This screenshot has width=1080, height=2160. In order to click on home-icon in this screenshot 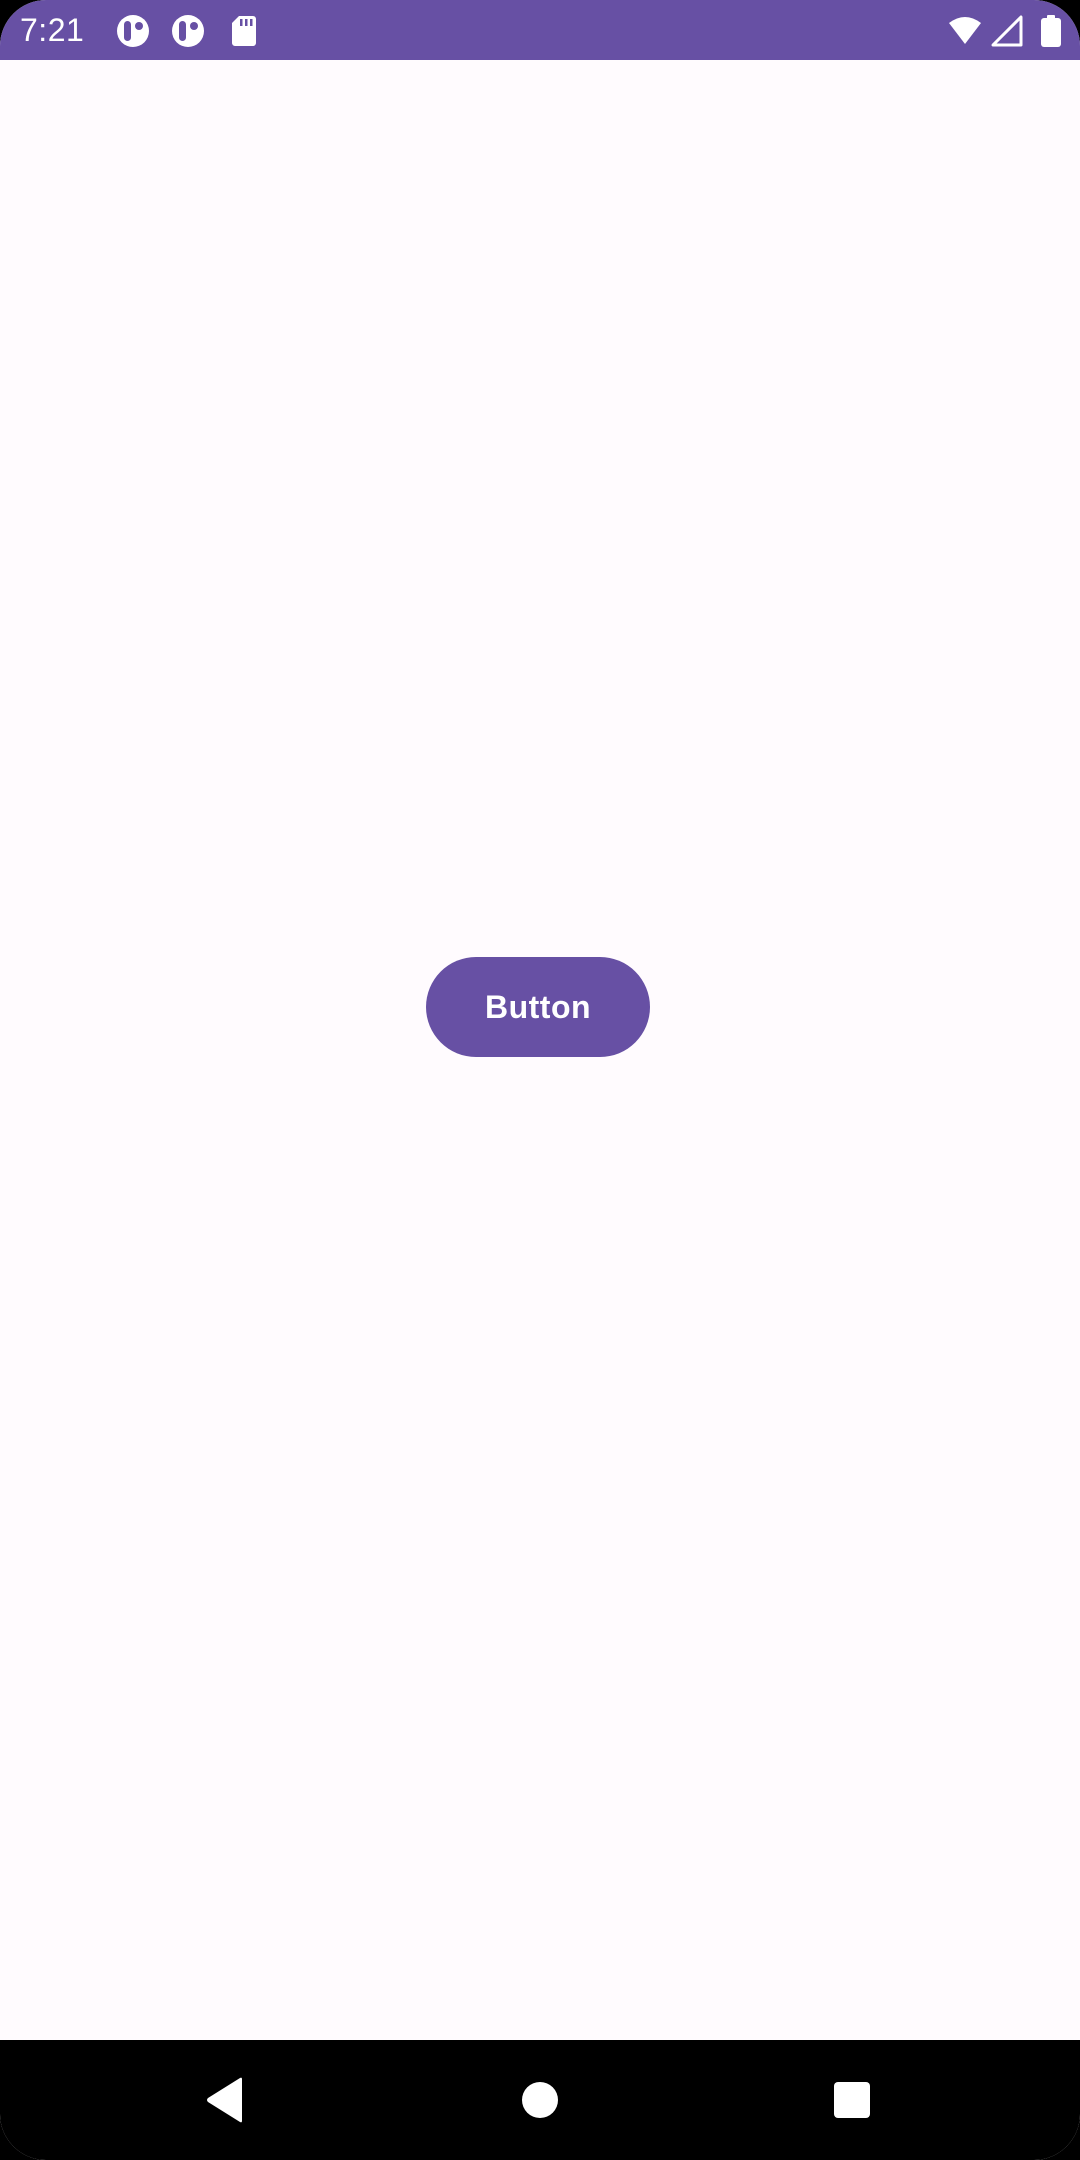, I will do `click(540, 2100)`.